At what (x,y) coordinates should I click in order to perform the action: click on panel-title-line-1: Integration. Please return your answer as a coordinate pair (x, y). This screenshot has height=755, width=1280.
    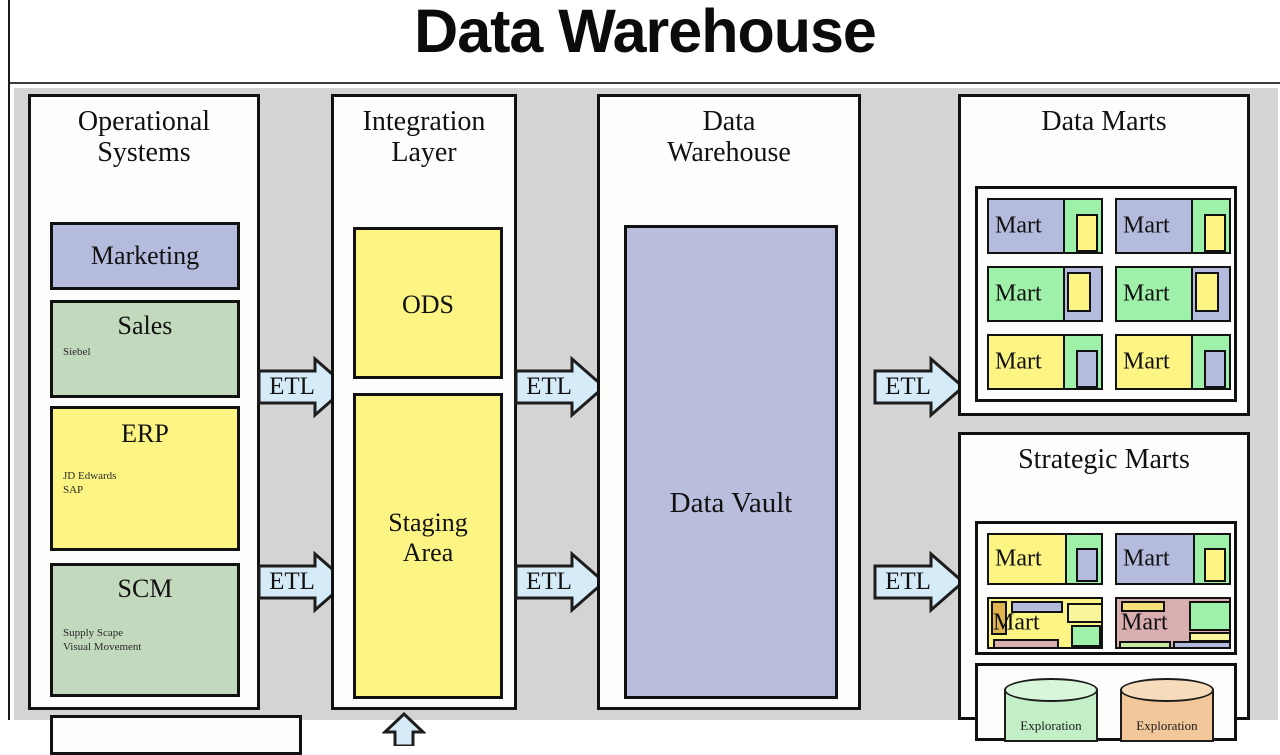
    Looking at the image, I should click on (424, 121).